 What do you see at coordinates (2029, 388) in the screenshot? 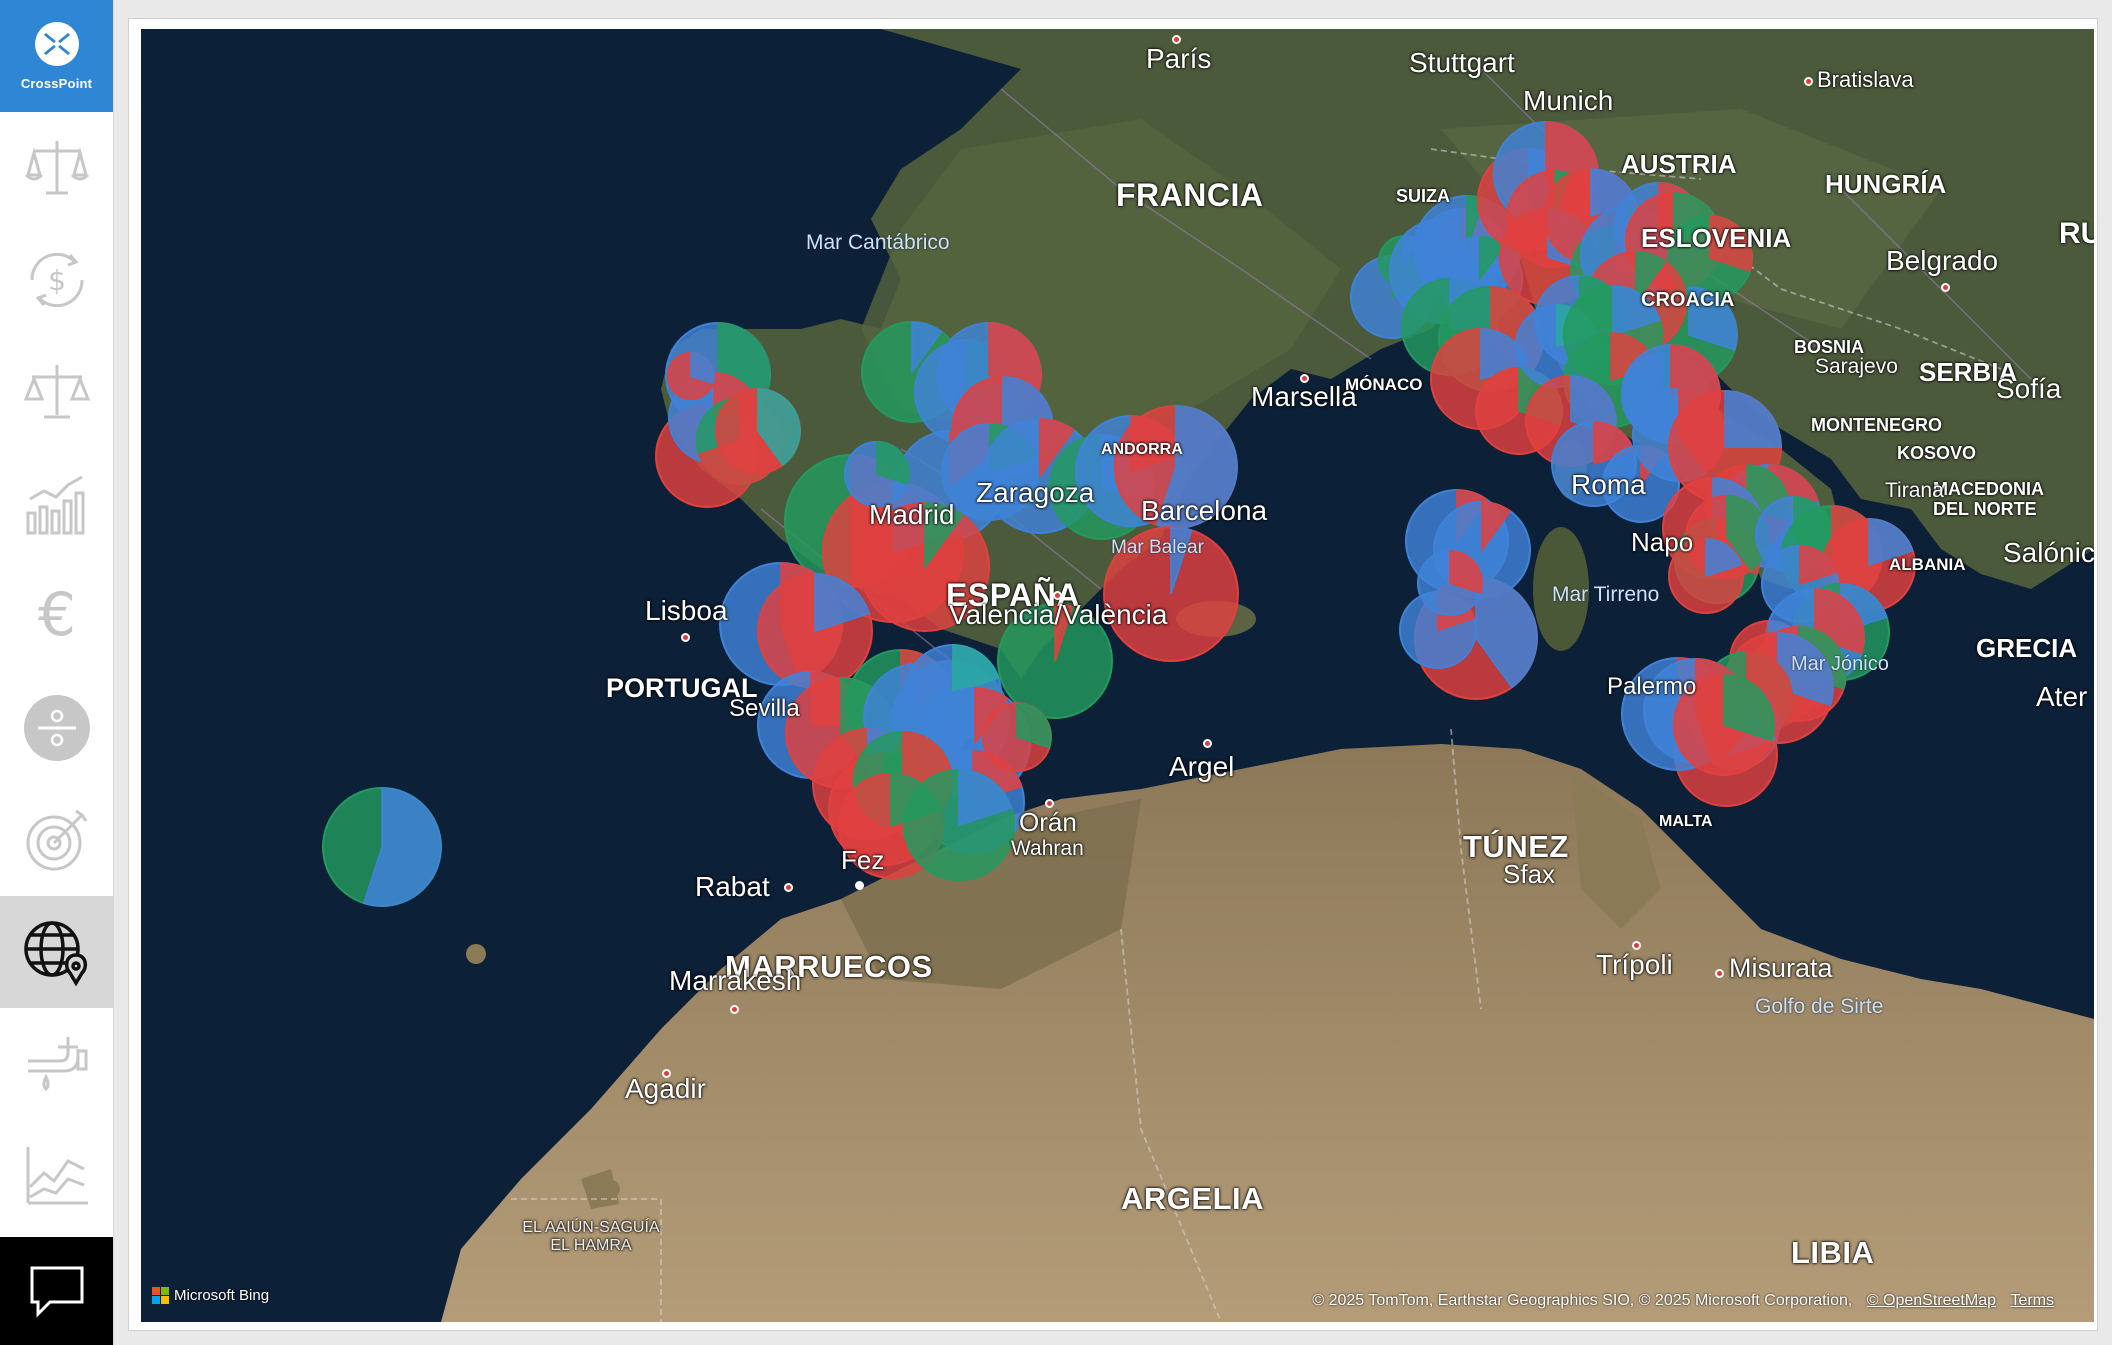
I see `label-sofia: Sofía` at bounding box center [2029, 388].